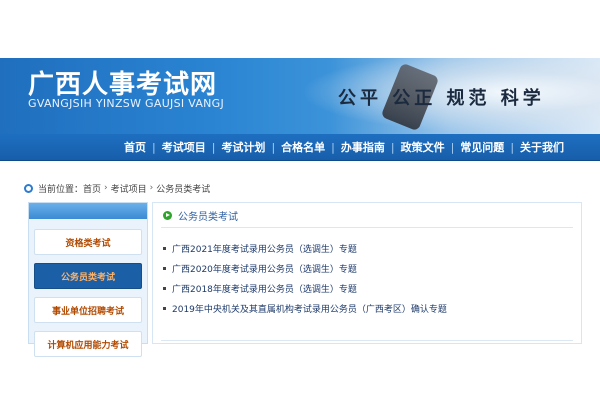  I want to click on panel-header: 公务员类考试, so click(367, 215).